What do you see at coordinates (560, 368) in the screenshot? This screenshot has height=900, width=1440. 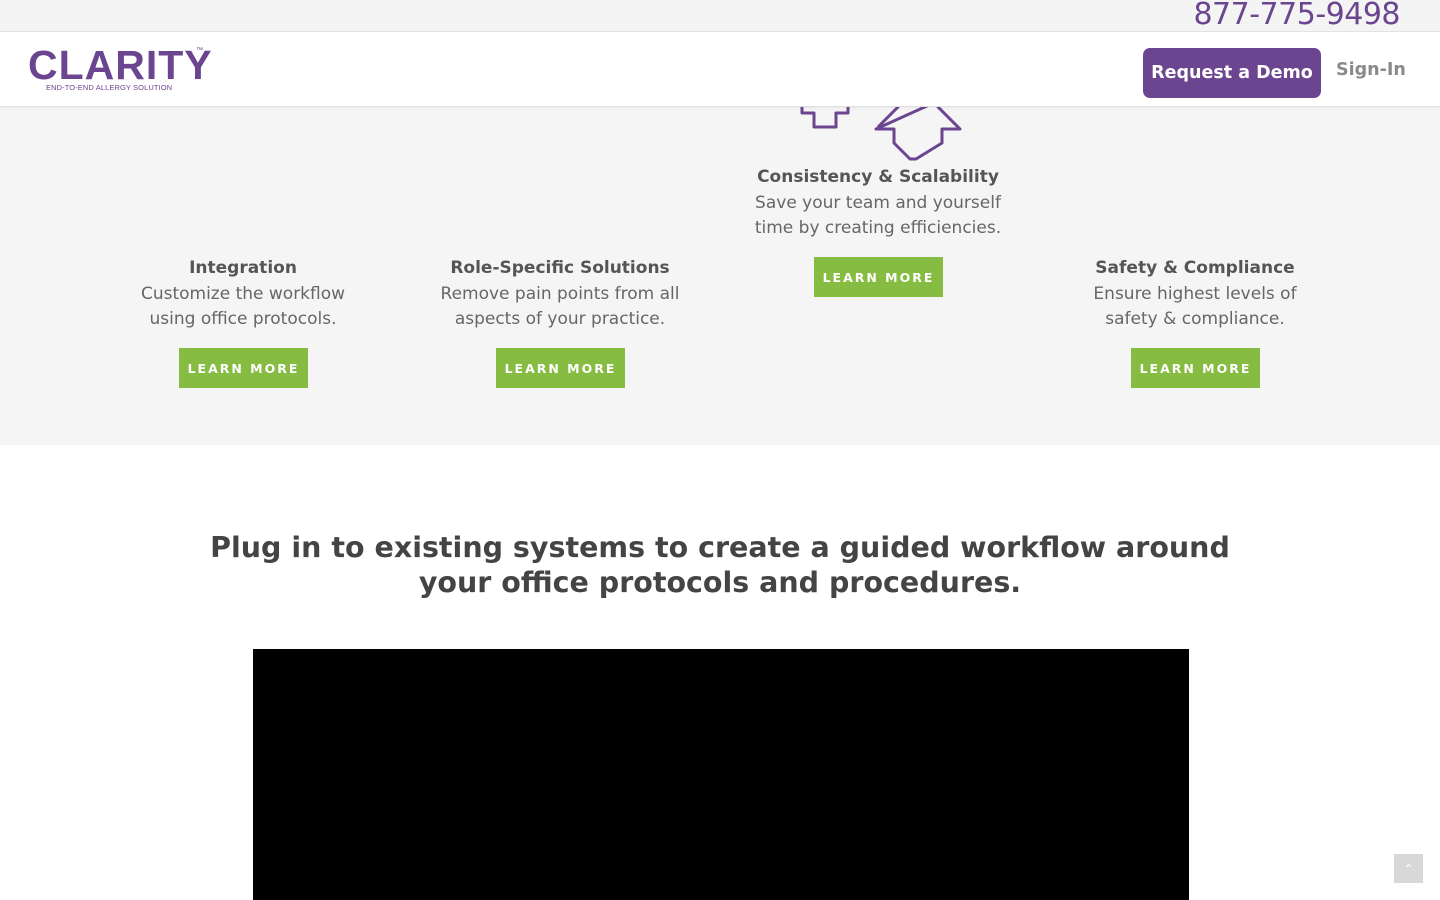 I see `learn-more-button-role-specific: LEARN MORE` at bounding box center [560, 368].